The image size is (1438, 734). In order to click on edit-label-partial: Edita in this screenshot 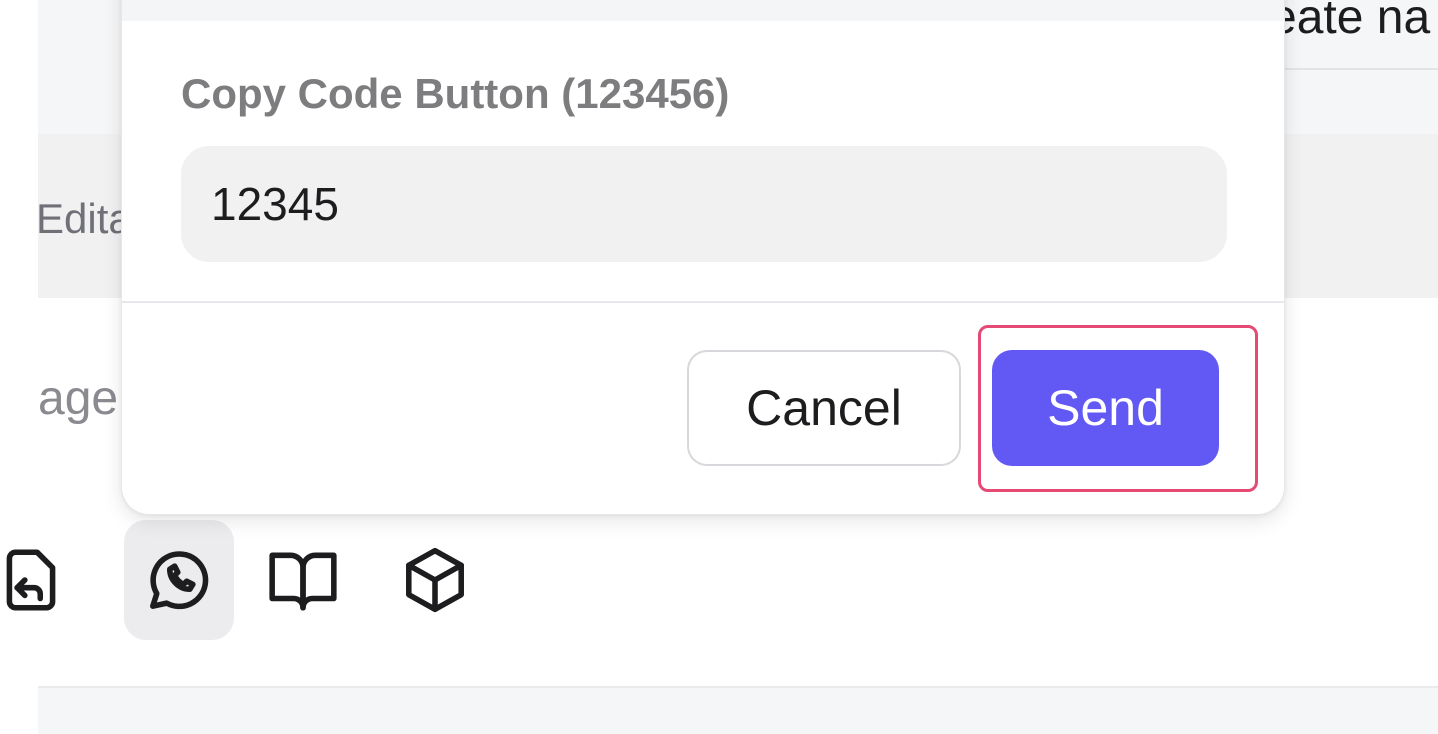, I will do `click(84, 218)`.